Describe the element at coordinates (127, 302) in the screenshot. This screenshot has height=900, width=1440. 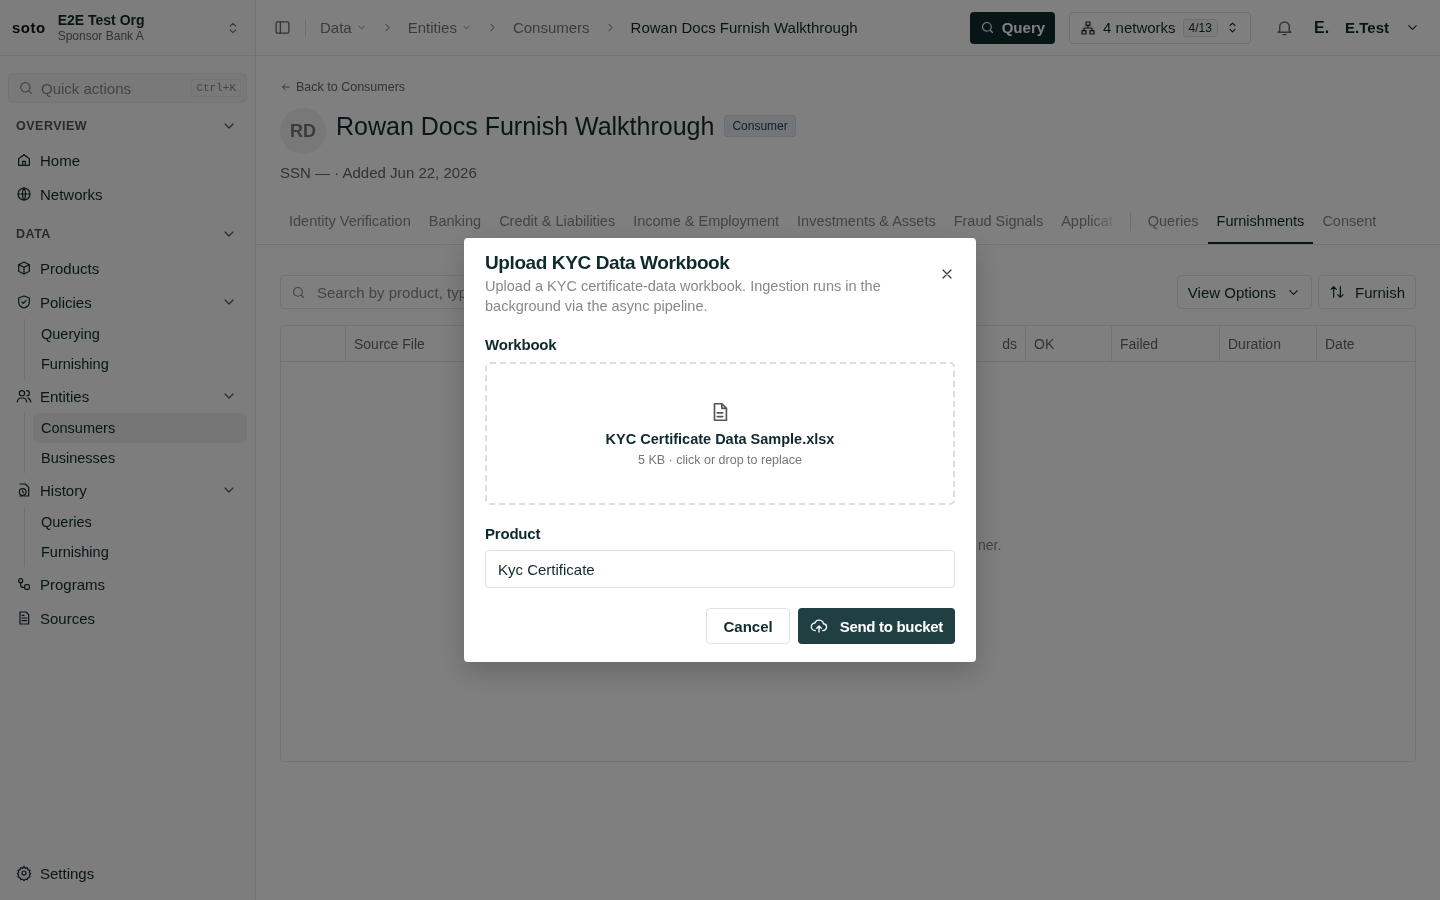
I see `nav-item: Policies` at that location.